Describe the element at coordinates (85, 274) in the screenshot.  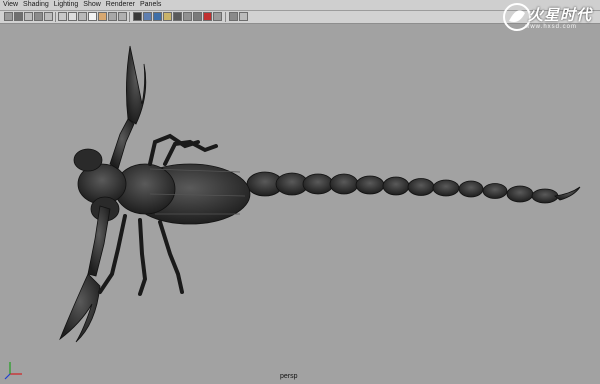
I see `scorpion-pincer-bottom` at that location.